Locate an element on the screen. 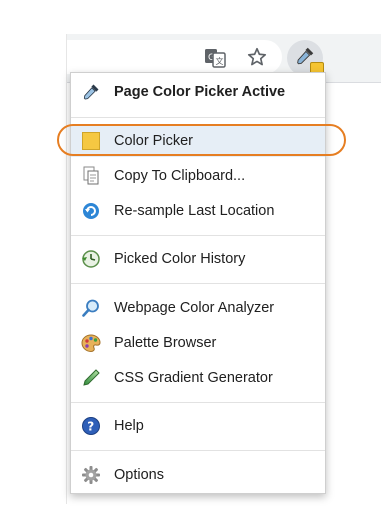 The image size is (381, 522). help-icon: ? is located at coordinates (91, 426).